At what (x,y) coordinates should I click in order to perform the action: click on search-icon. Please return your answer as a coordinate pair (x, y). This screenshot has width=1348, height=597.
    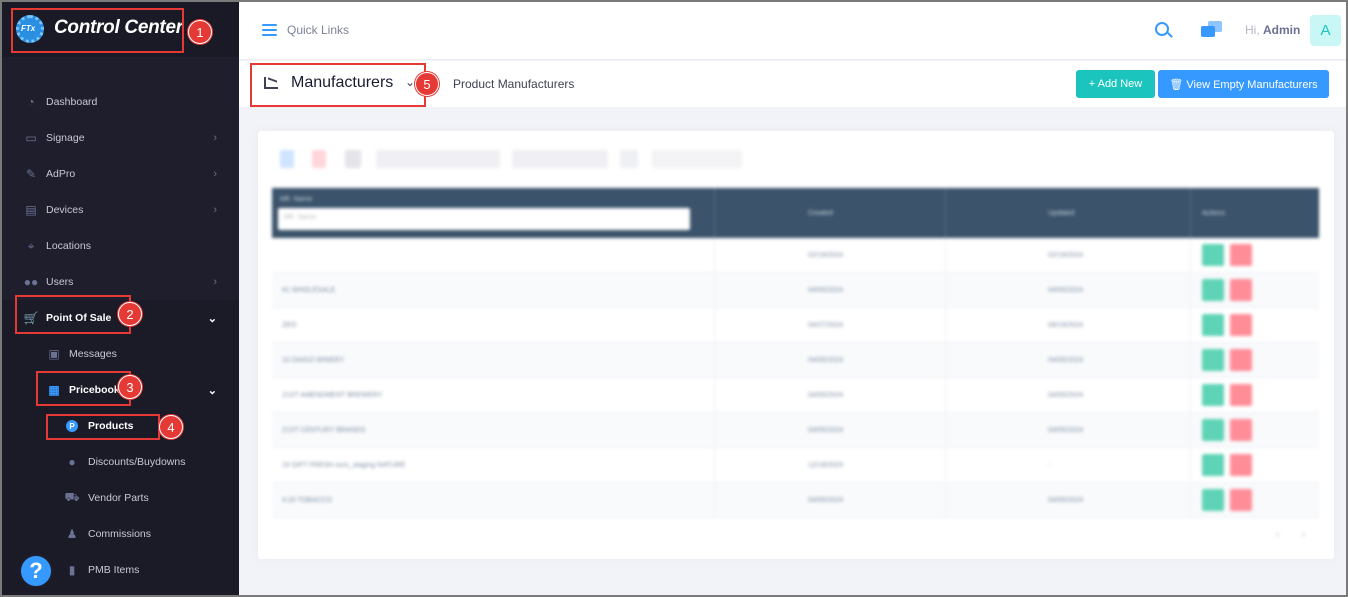
    Looking at the image, I should click on (1162, 29).